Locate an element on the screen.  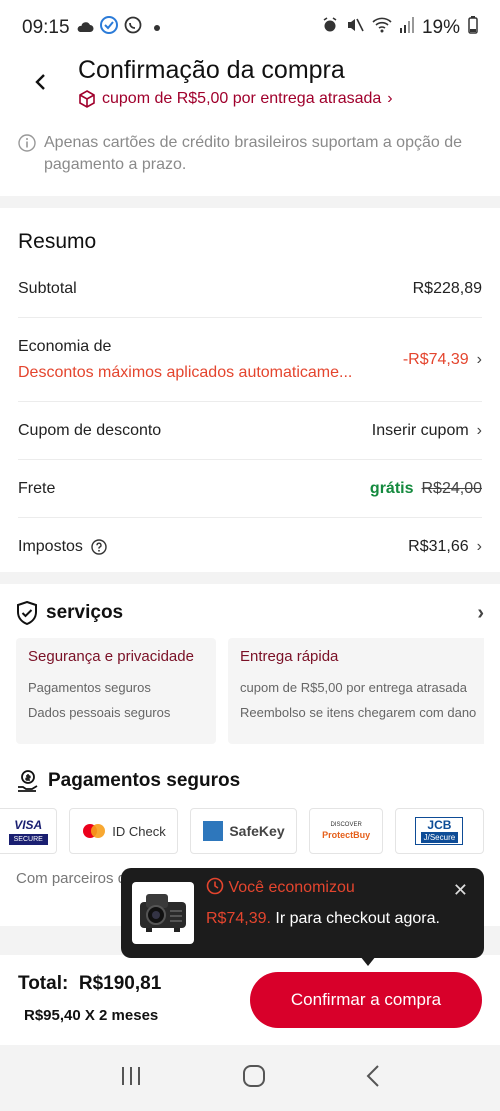
taxes-row: Impostos R$31,66 › is located at coordinates (250, 547).